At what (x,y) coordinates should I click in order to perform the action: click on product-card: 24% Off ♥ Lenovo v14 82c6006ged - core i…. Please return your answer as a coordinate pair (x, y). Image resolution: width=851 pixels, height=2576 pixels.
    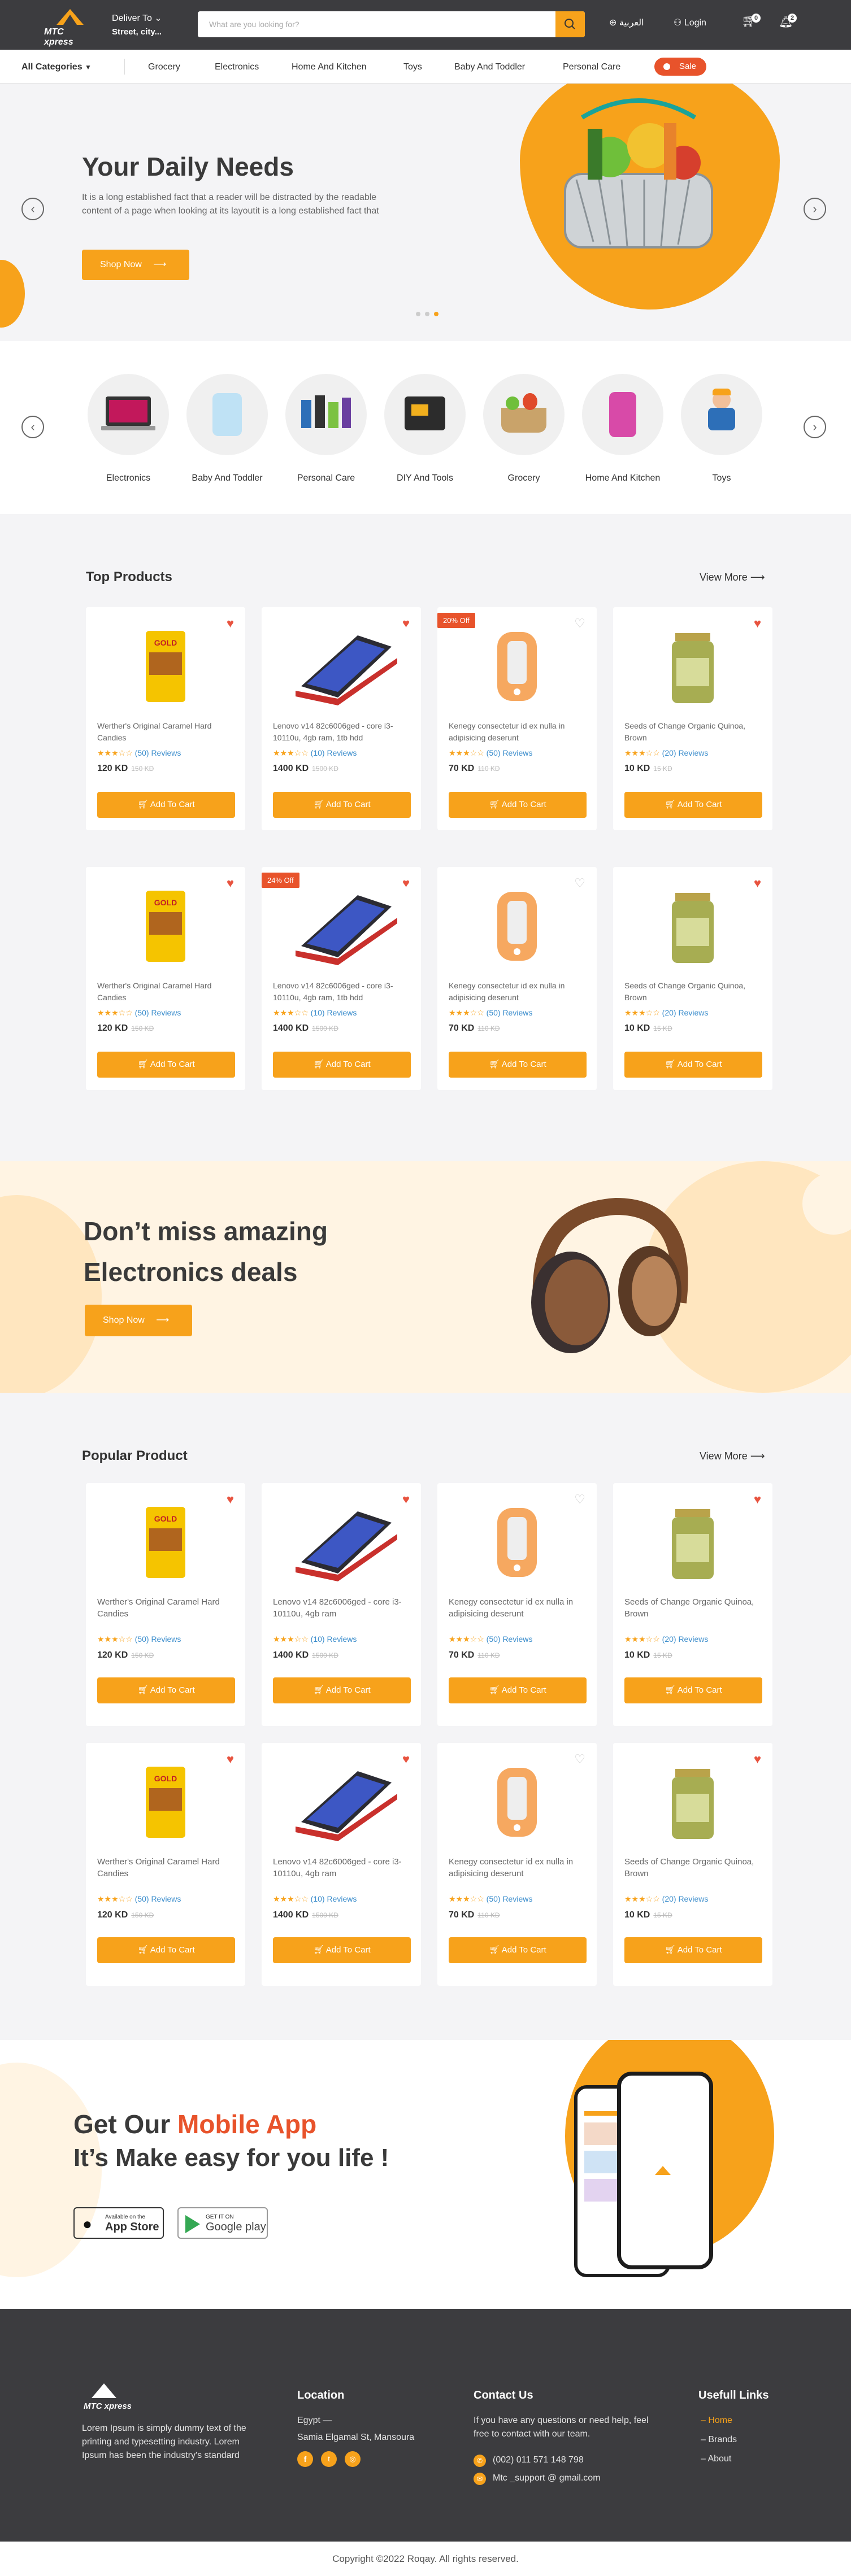
    Looking at the image, I should click on (342, 978).